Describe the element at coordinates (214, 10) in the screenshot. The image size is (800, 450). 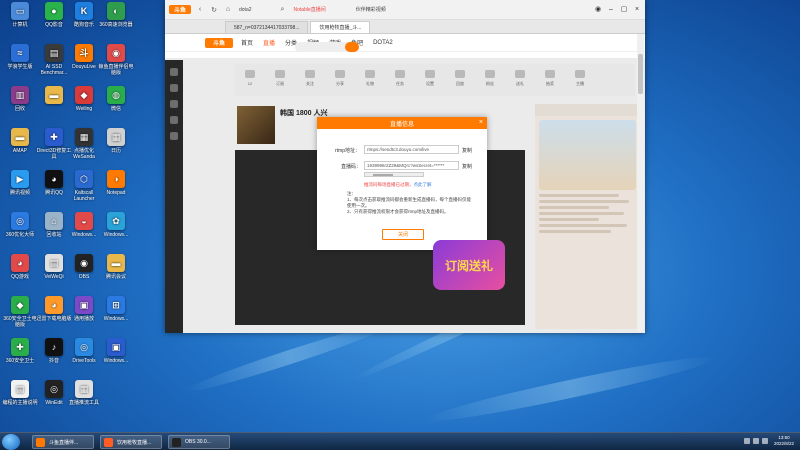
I see `refresh-icon: ↻` at that location.